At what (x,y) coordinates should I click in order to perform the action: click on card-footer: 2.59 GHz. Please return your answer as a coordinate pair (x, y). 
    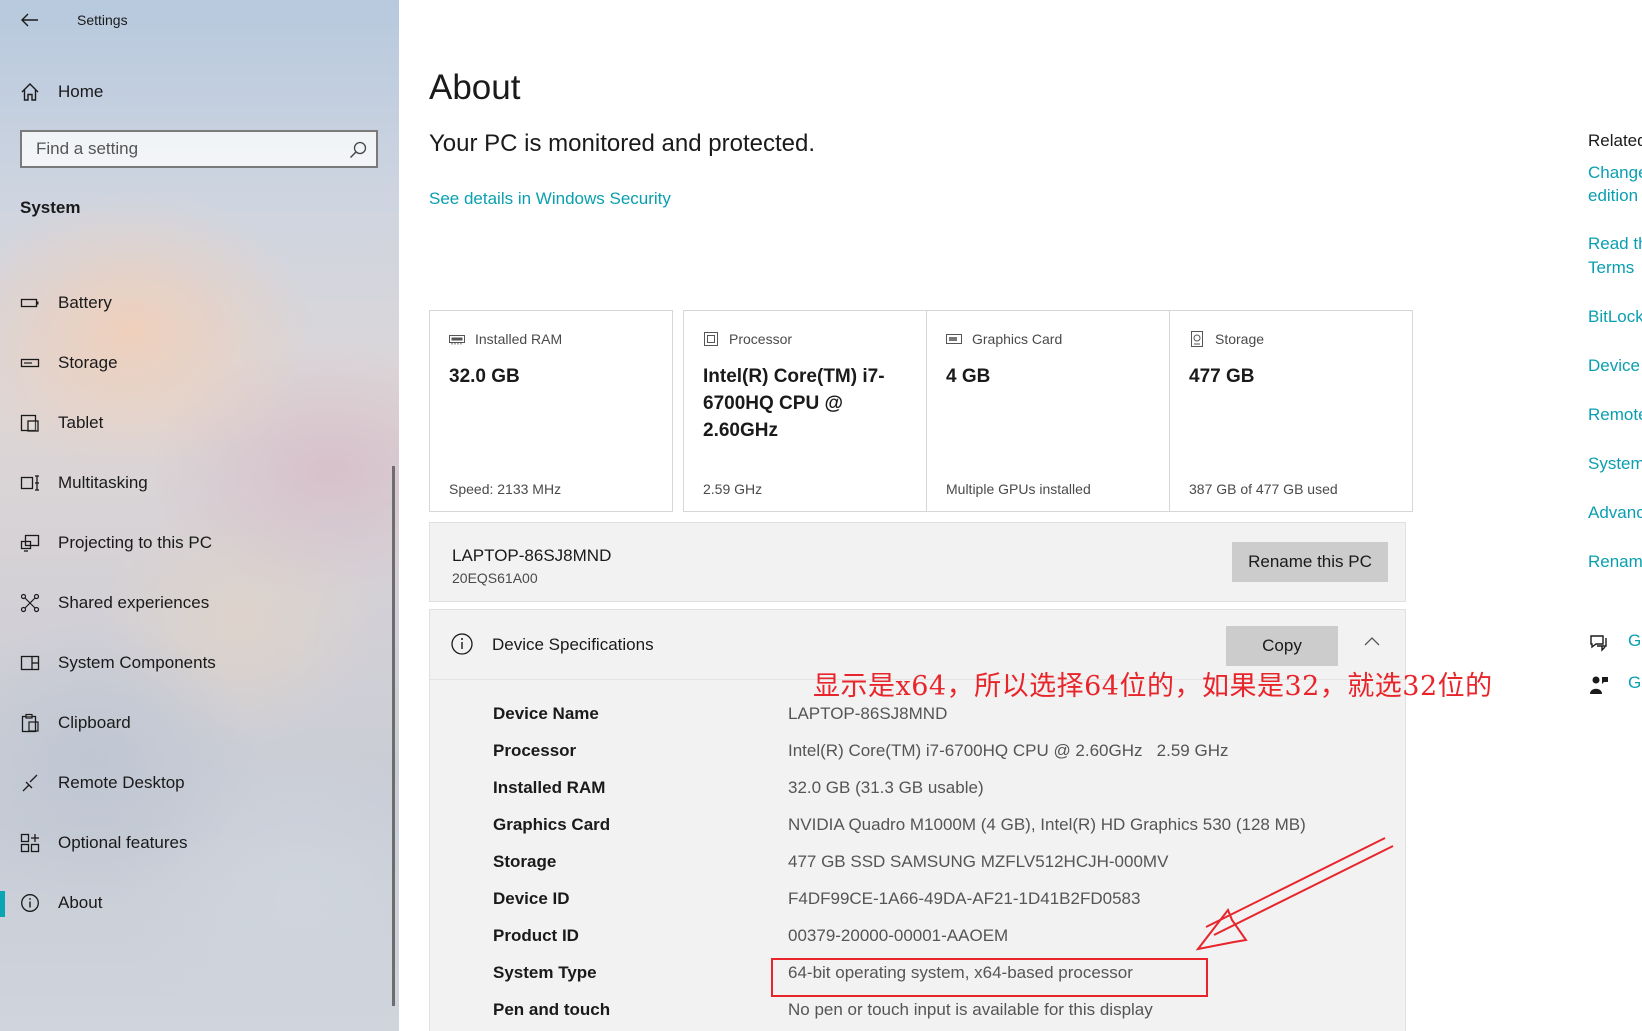
    Looking at the image, I should click on (733, 489).